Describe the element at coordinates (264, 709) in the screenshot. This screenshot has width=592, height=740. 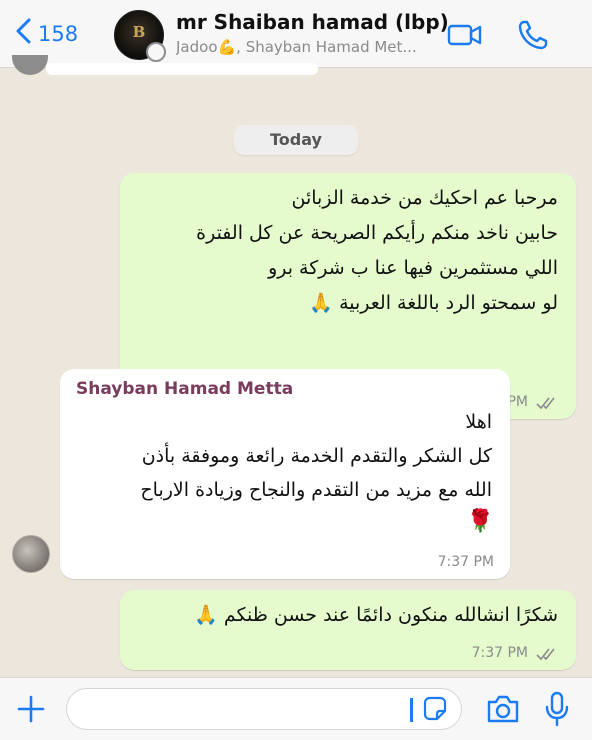
I see `message-input` at that location.